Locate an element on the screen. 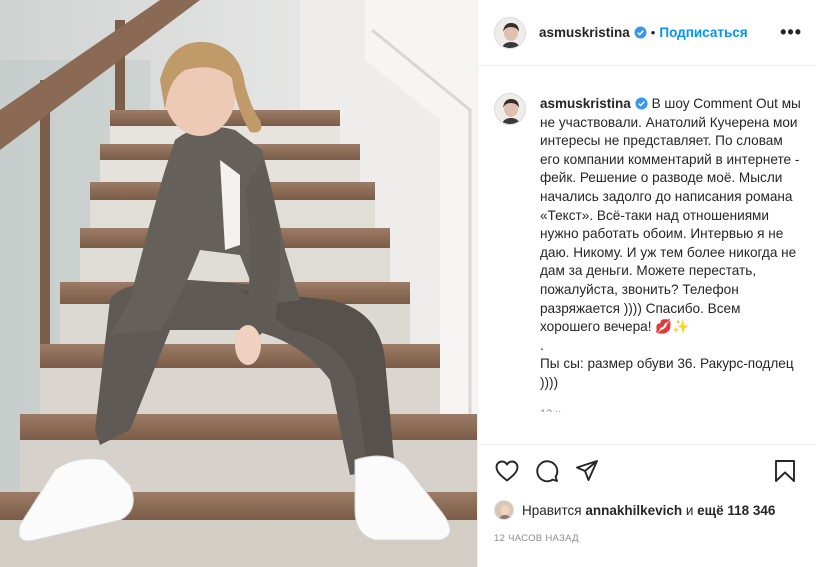 The image size is (816, 567). caption-time: 12 ч is located at coordinates (671, 408).